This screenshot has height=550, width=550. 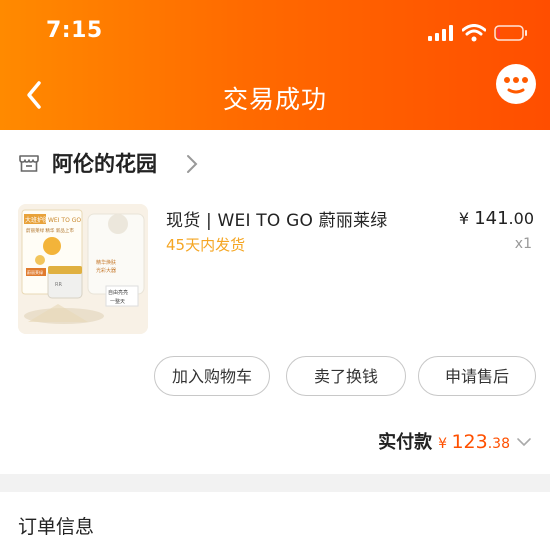 What do you see at coordinates (275, 521) in the screenshot?
I see `order-info-card: 订单信息` at bounding box center [275, 521].